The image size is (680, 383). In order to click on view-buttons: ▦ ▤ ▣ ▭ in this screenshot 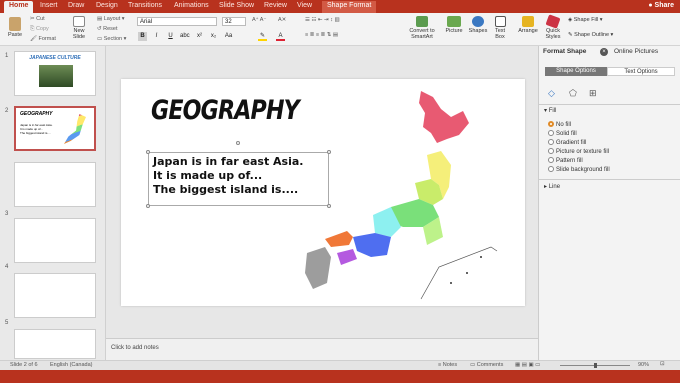, I will do `click(527, 365)`.